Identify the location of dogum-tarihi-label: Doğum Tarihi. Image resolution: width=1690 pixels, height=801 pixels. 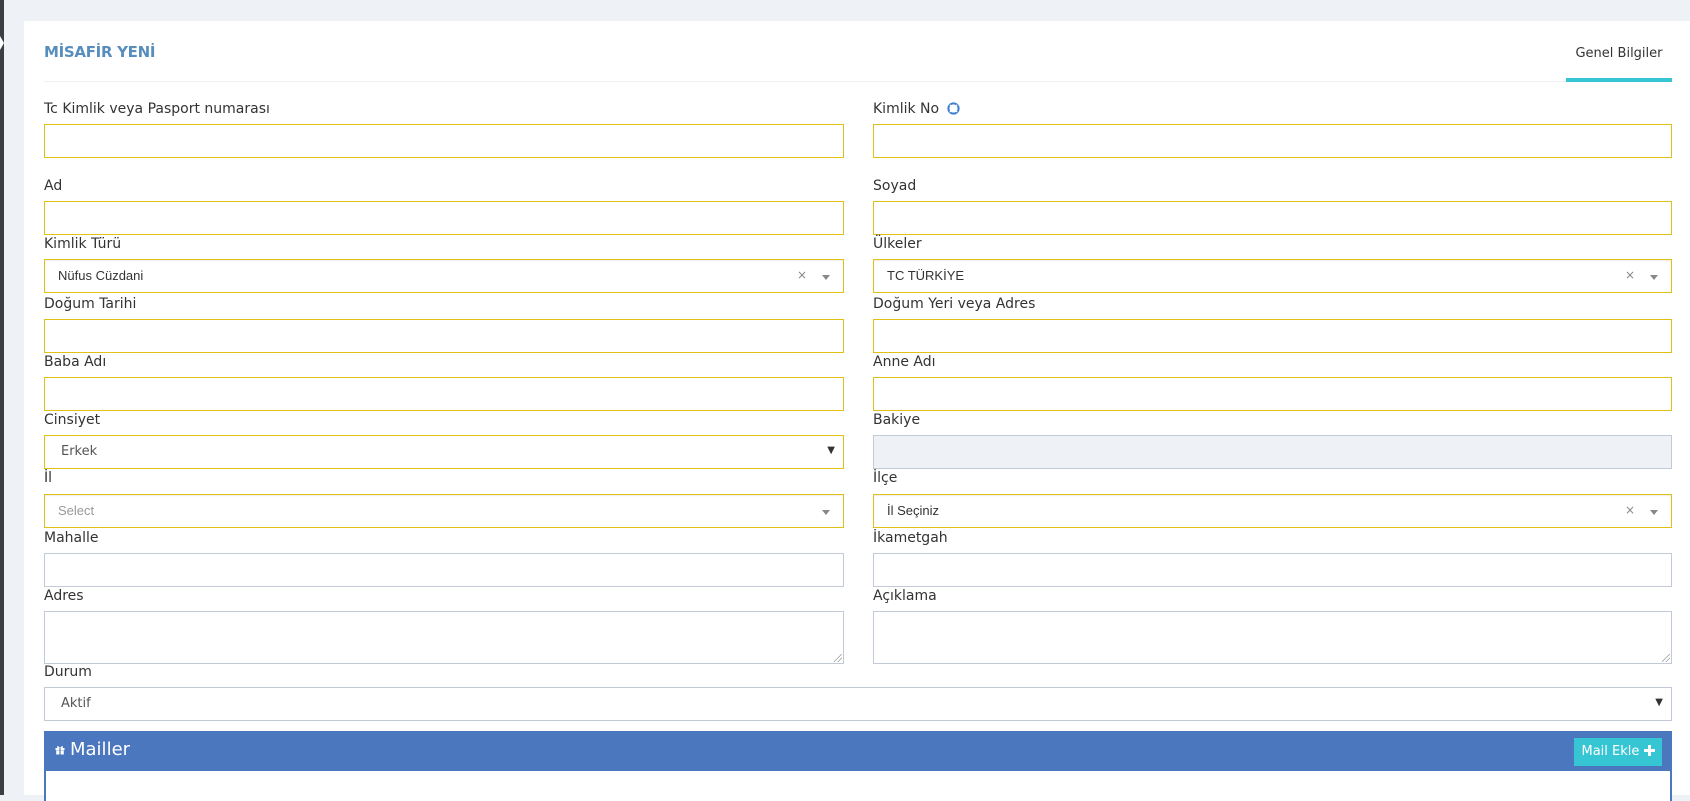
(90, 304).